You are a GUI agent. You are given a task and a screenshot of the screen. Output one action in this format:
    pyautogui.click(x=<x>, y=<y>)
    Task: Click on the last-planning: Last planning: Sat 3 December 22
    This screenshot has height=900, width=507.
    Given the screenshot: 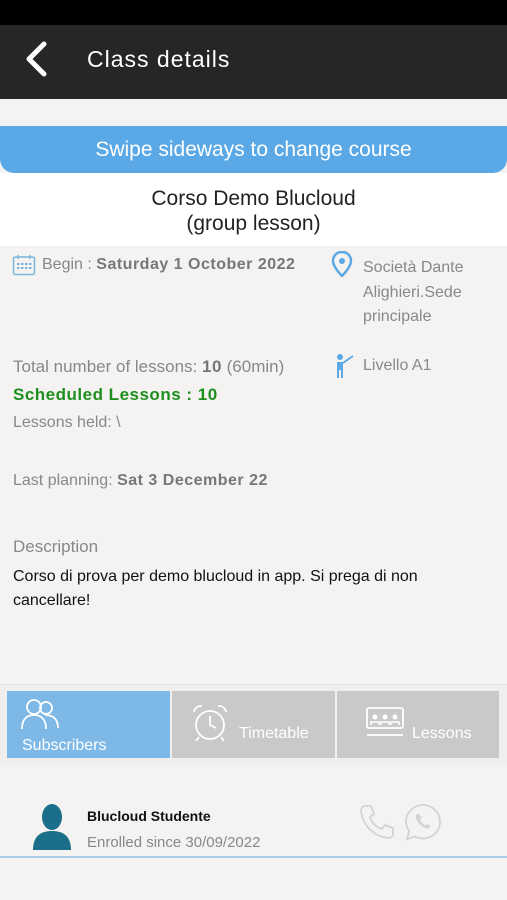 What is the action you would take?
    pyautogui.click(x=140, y=481)
    